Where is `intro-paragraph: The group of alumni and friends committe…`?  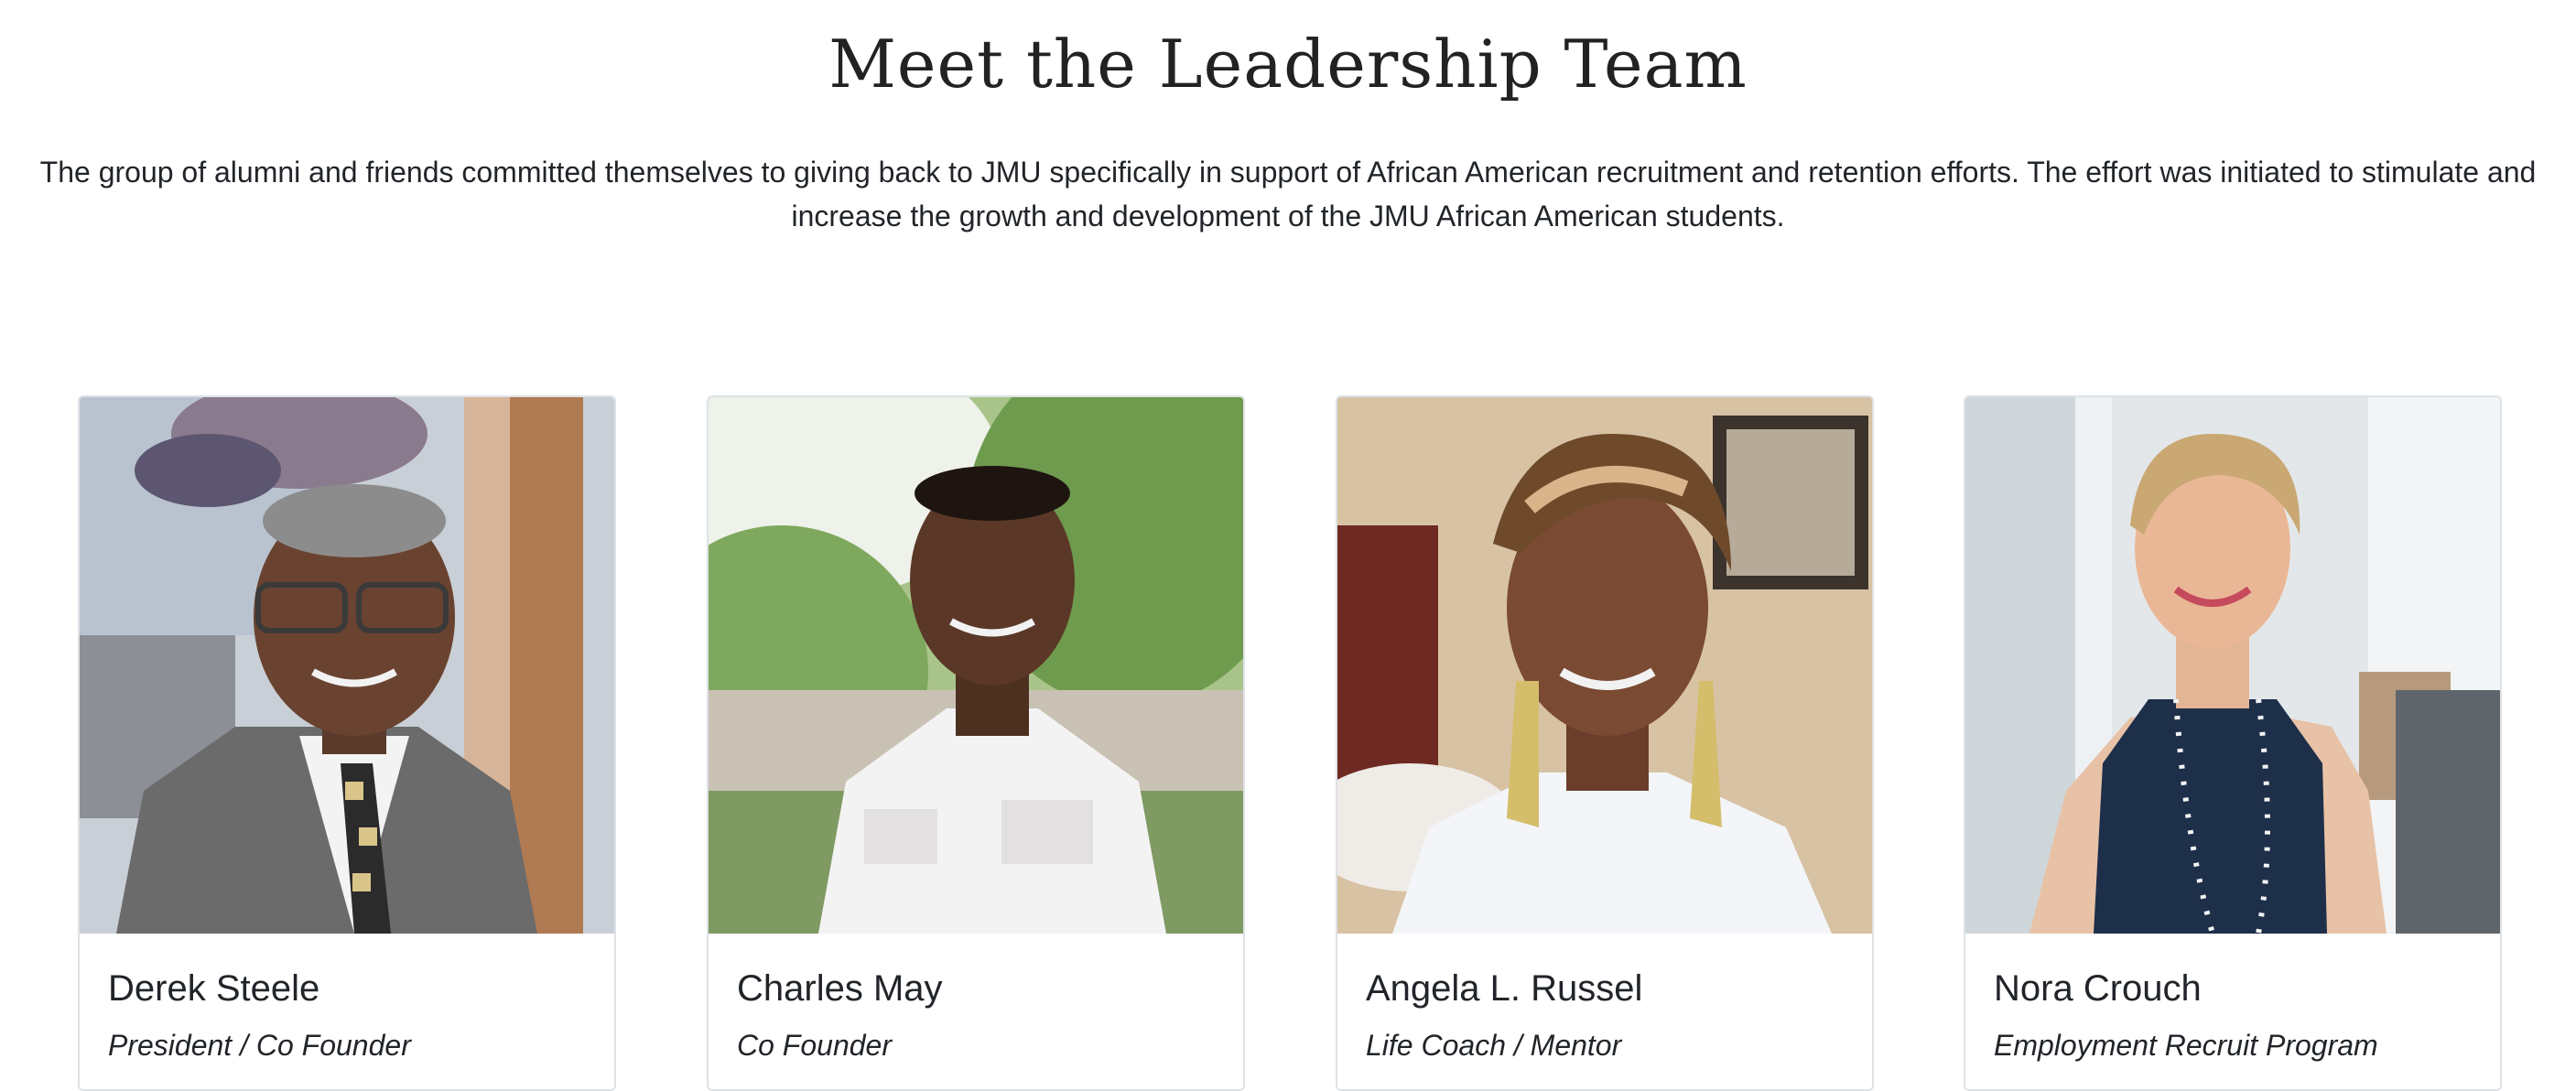 intro-paragraph: The group of alumni and friends committe… is located at coordinates (1288, 194).